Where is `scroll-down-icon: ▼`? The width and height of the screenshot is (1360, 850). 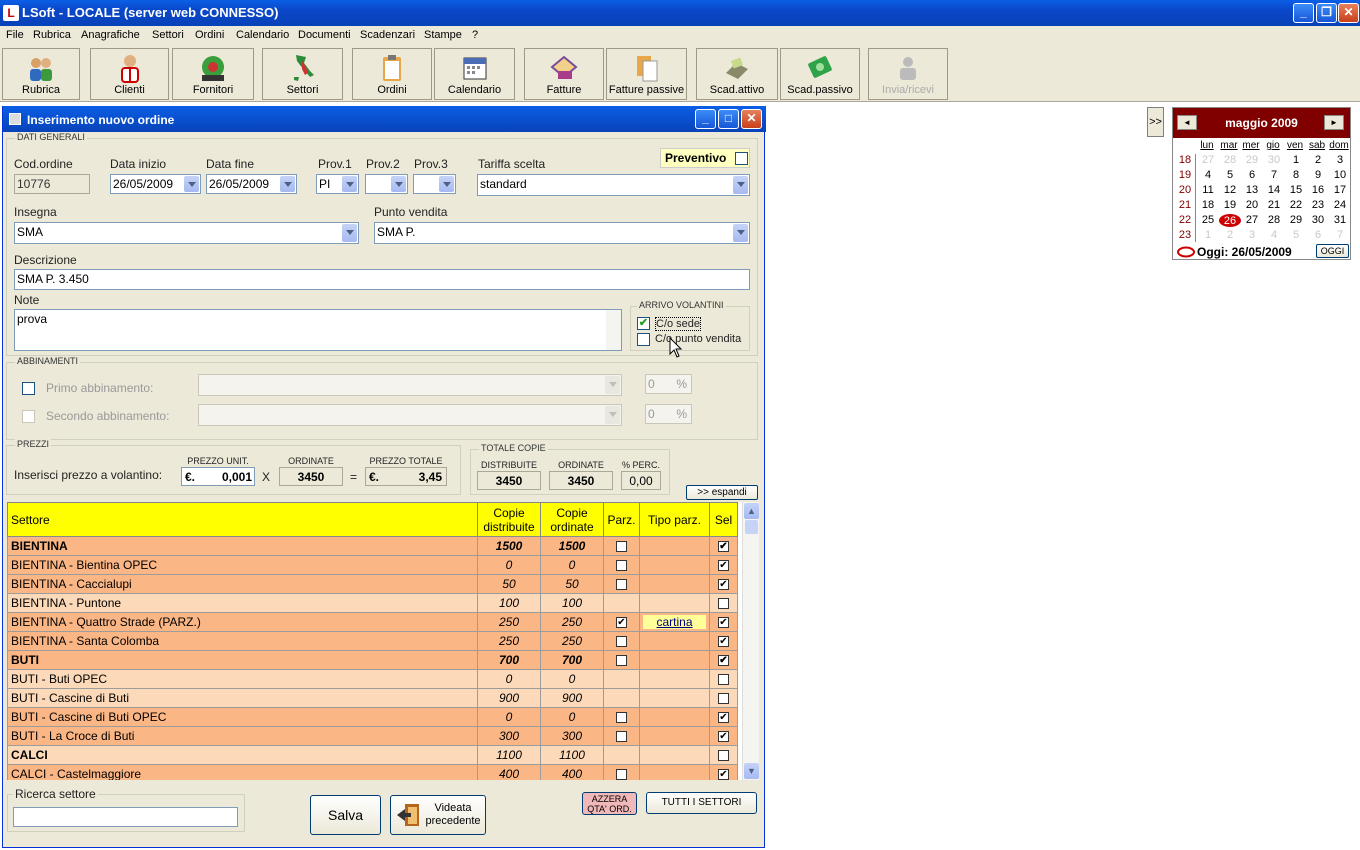
scroll-down-icon: ▼ is located at coordinates (751, 771).